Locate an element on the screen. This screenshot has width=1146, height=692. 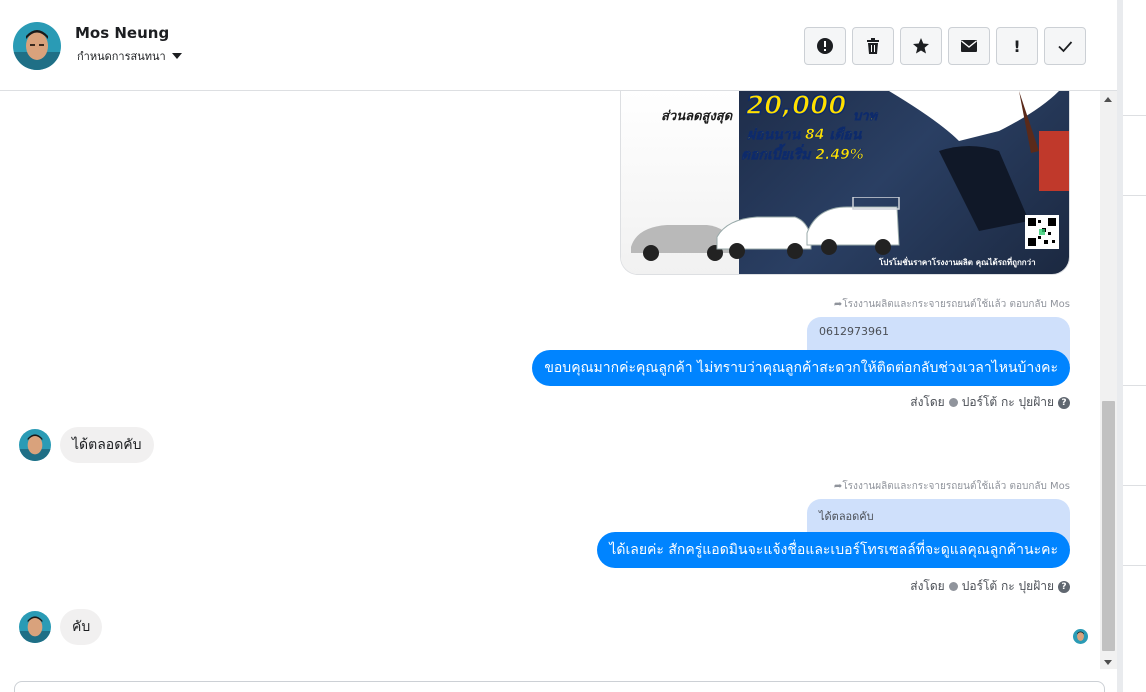
assign-conversation-dropdown: กำหนดการสนทนา is located at coordinates (129, 56).